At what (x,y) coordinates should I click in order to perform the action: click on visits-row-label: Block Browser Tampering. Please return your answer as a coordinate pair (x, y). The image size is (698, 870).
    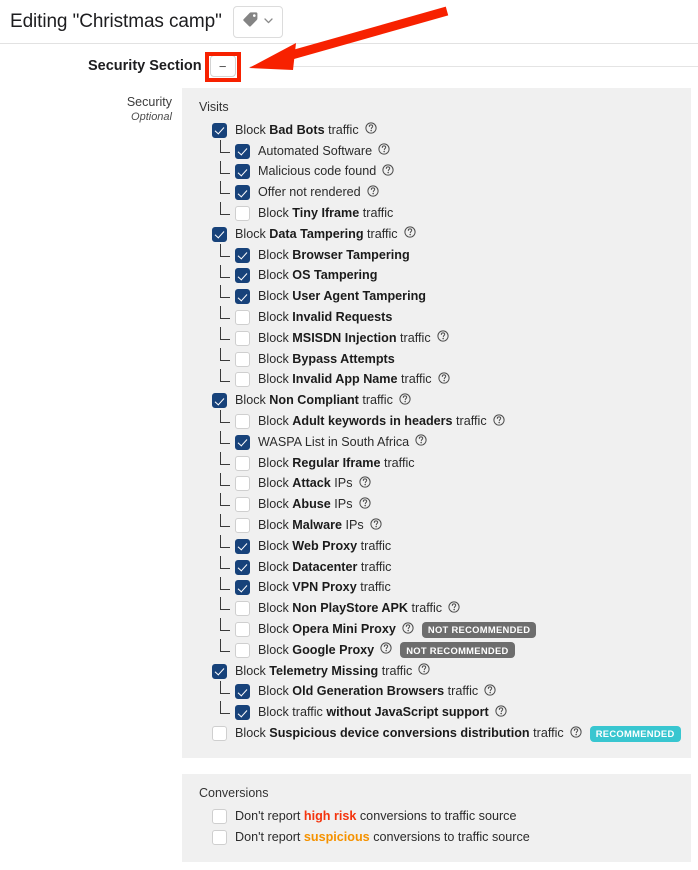
    Looking at the image, I should click on (334, 254).